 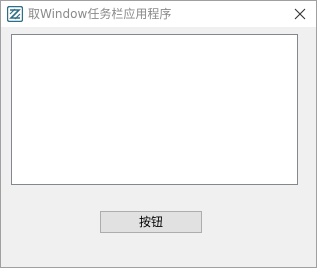 I want to click on action-button: 按钮, so click(x=151, y=222).